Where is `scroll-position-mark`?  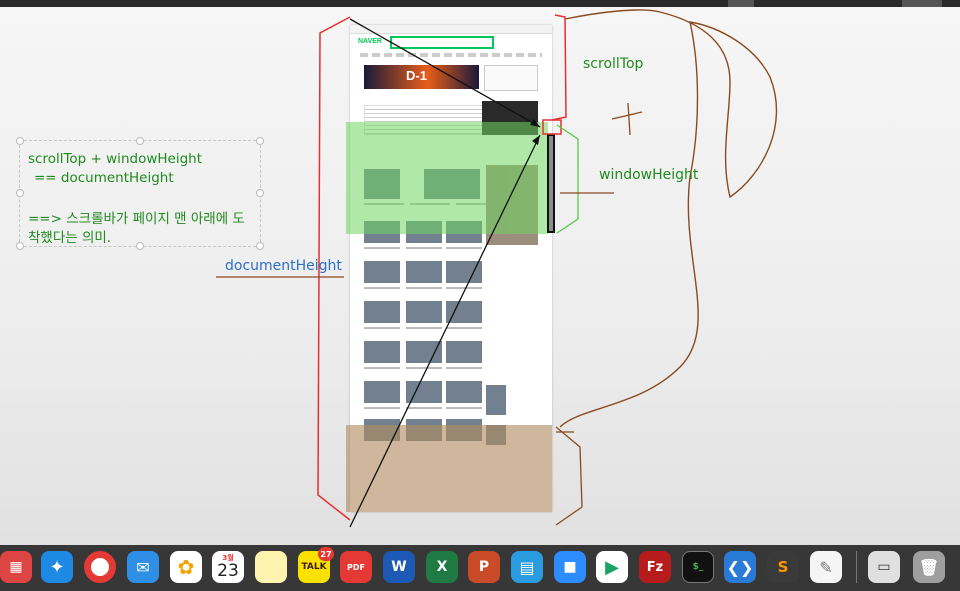
scroll-position-mark is located at coordinates (552, 127).